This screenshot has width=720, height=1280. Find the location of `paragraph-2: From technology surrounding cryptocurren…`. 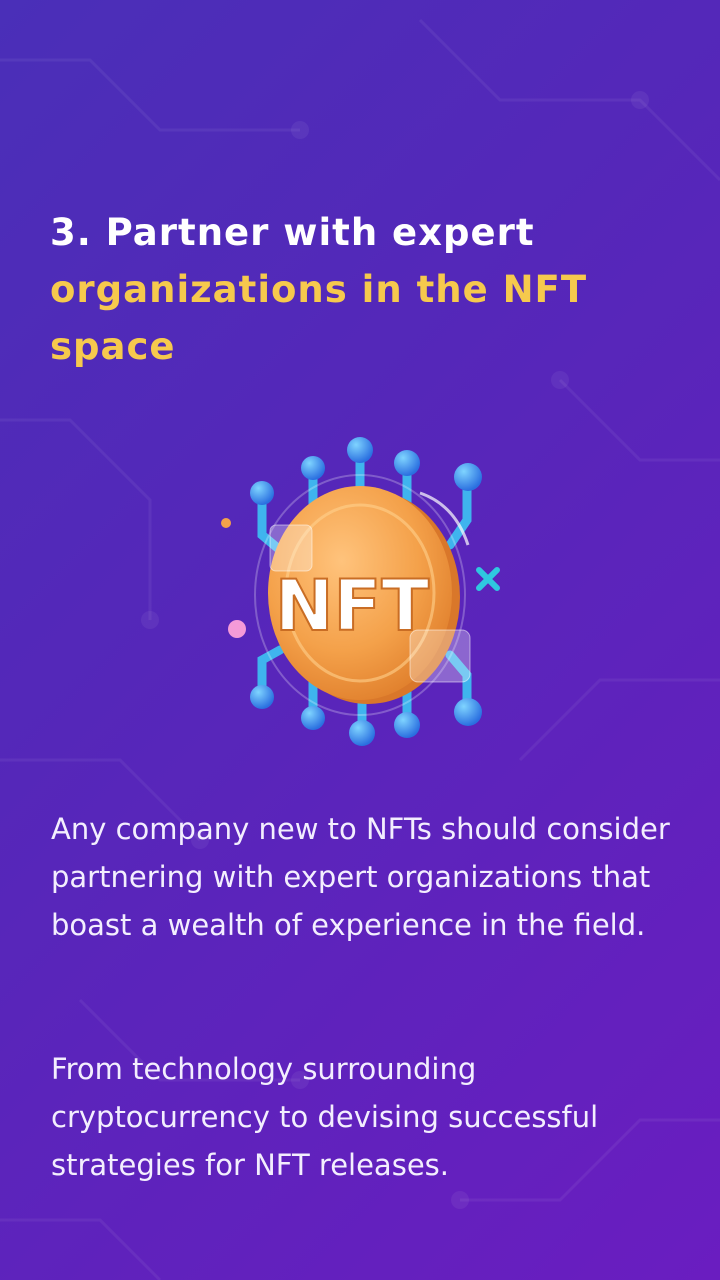

paragraph-2: From technology surrounding cryptocurren… is located at coordinates (325, 1117).